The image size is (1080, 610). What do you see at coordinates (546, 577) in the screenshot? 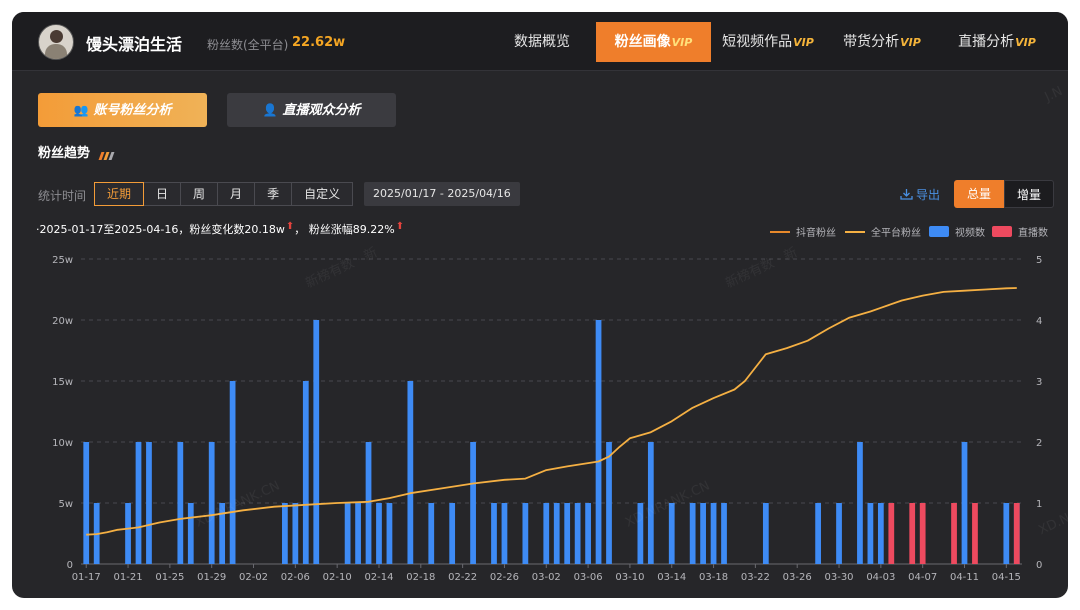
I see `x-tick-label: 03-02` at bounding box center [546, 577].